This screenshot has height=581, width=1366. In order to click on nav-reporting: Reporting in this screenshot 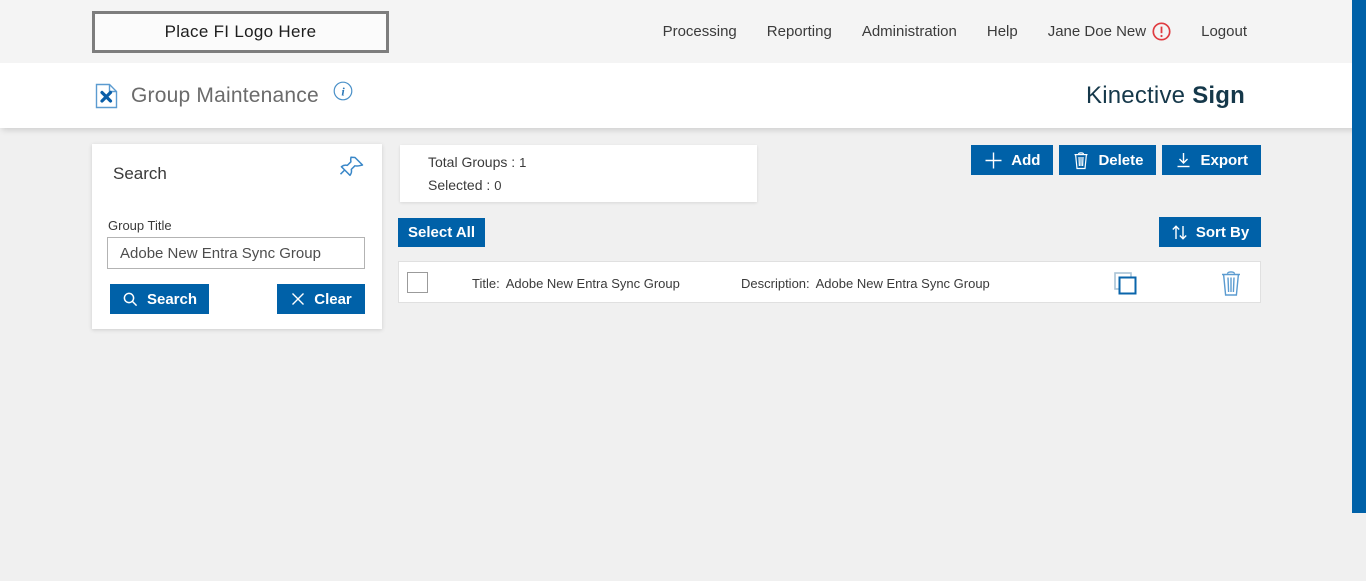, I will do `click(799, 31)`.